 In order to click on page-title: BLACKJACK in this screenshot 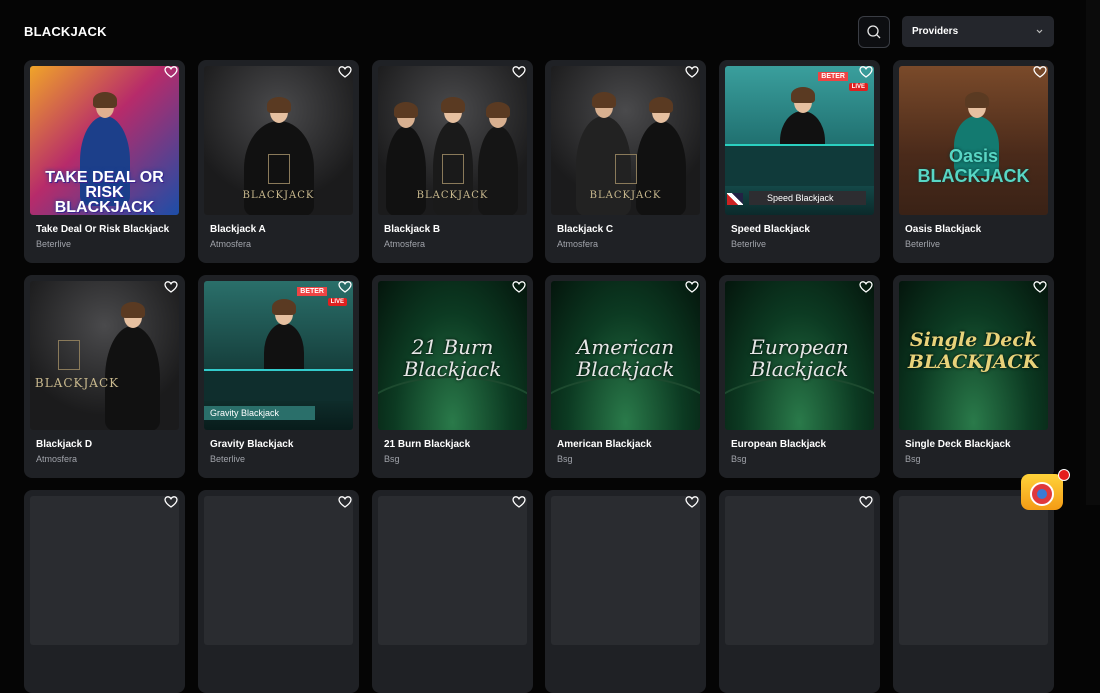, I will do `click(65, 31)`.